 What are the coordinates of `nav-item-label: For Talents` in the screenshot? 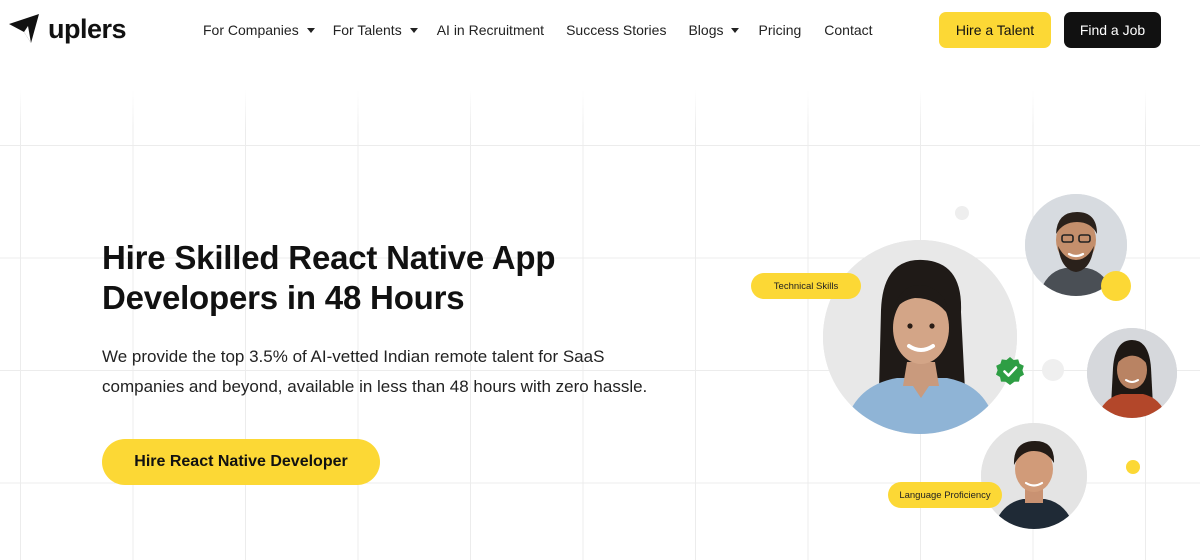 It's located at (367, 30).